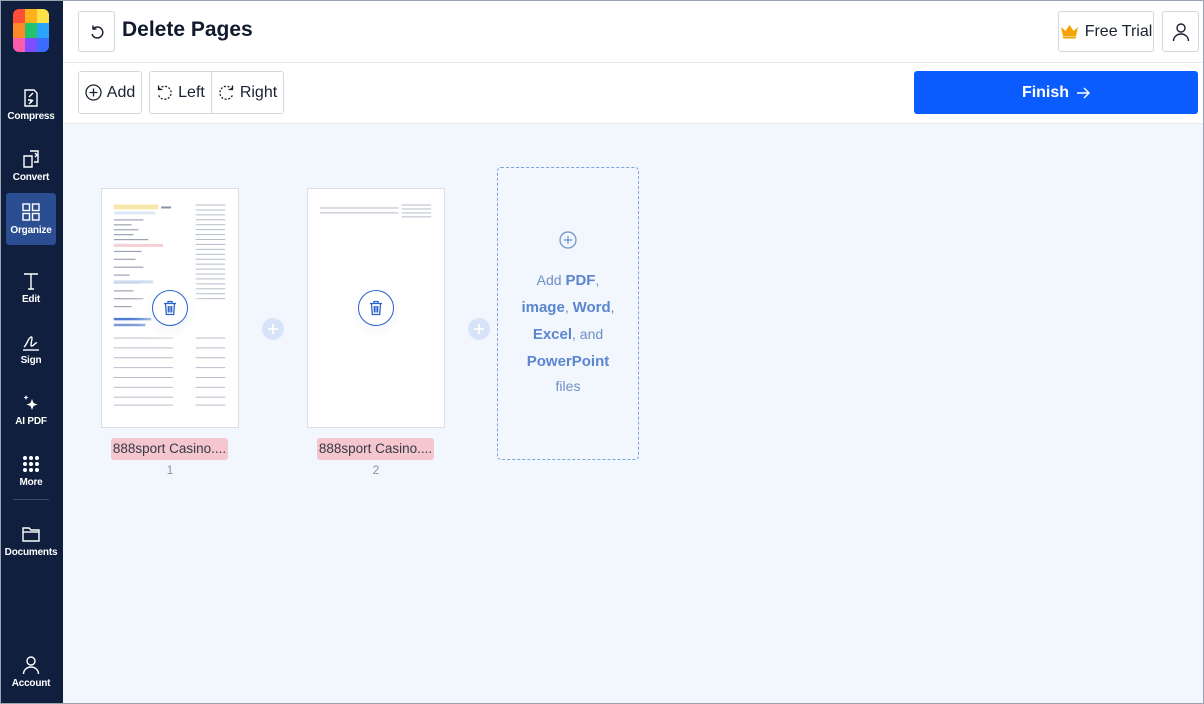 Image resolution: width=1204 pixels, height=704 pixels. I want to click on sidebar-divider, so click(31, 499).